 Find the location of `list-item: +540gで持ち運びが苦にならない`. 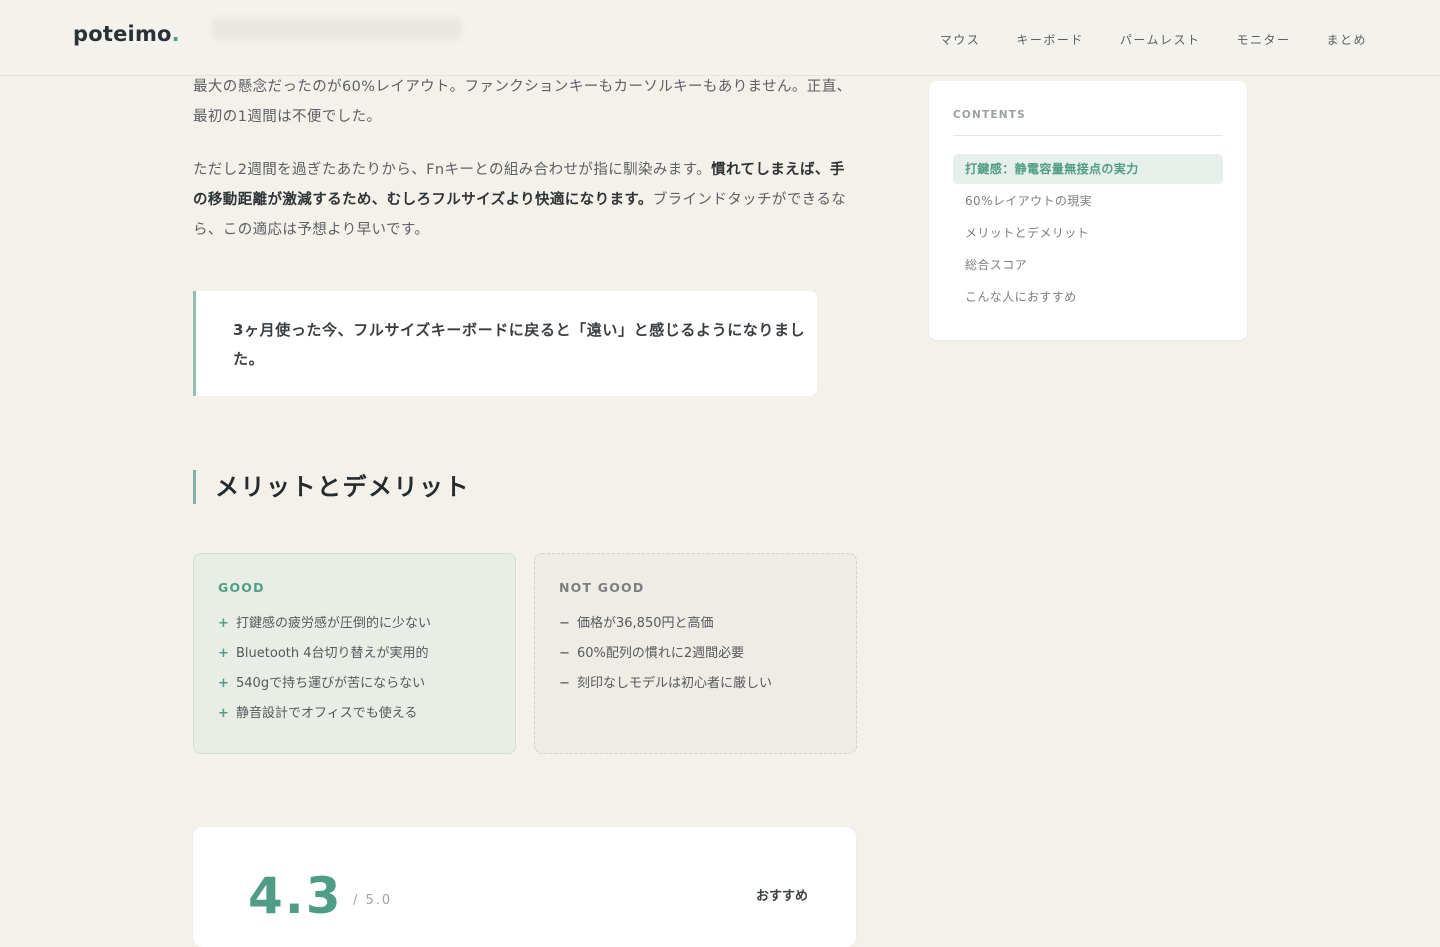

list-item: +540gで持ち運びが苦にならない is located at coordinates (354, 684).